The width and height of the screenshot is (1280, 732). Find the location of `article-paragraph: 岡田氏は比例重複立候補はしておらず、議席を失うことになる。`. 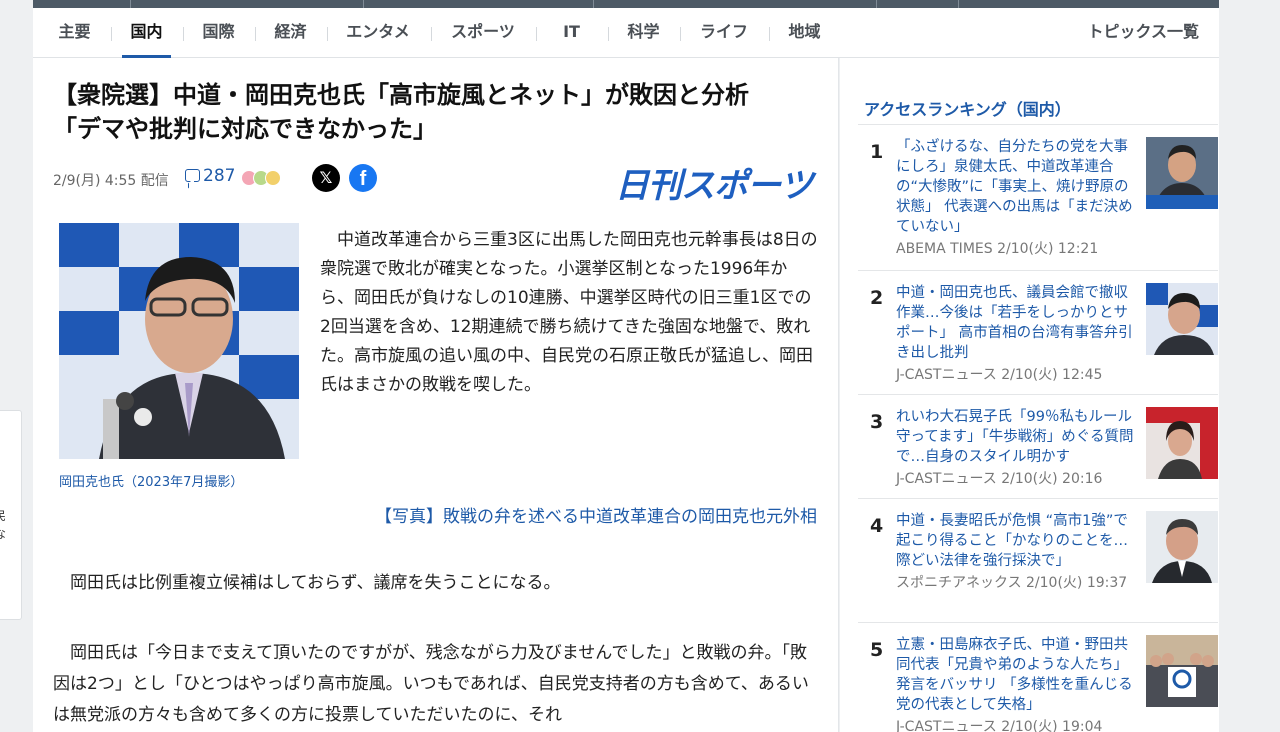

article-paragraph: 岡田氏は比例重複立候補はしておらず、議席を失うことになる。 is located at coordinates (315, 583).